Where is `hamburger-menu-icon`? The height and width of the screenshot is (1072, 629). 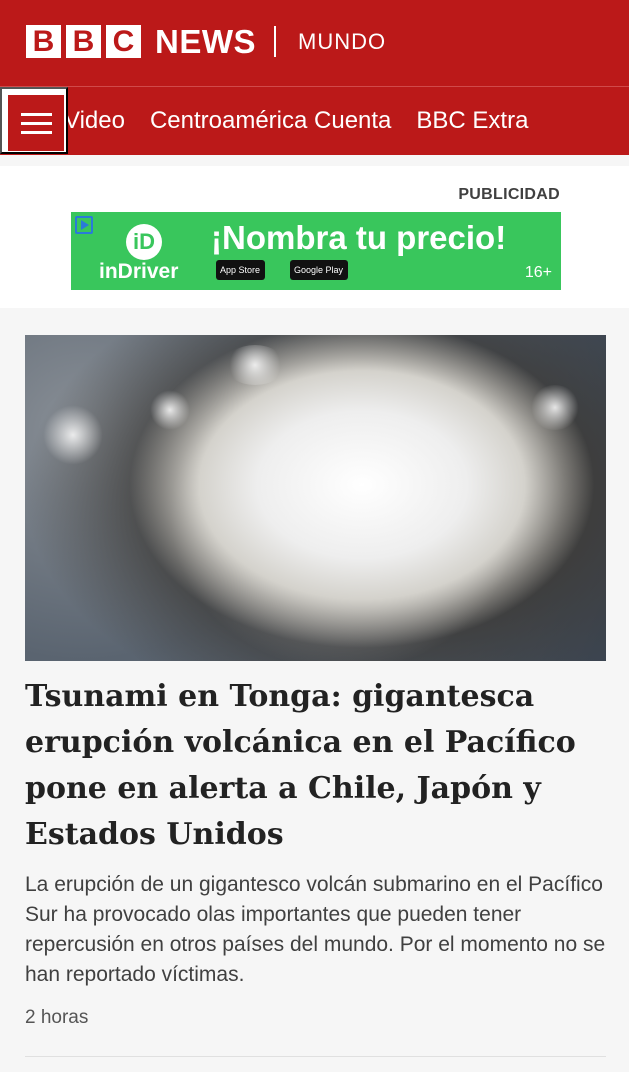 hamburger-menu-icon is located at coordinates (36, 123).